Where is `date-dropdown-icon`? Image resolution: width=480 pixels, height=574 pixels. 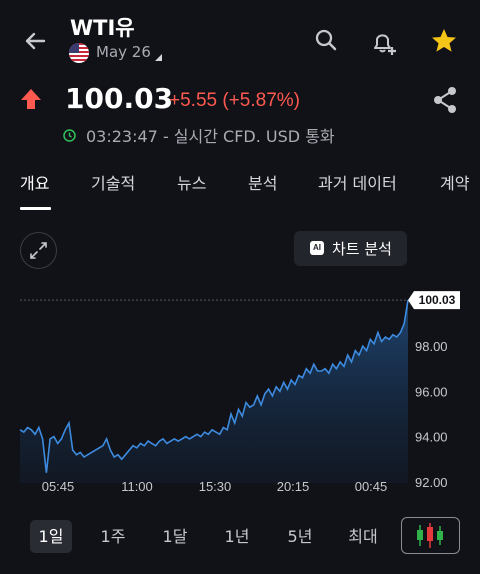
date-dropdown-icon is located at coordinates (158, 57).